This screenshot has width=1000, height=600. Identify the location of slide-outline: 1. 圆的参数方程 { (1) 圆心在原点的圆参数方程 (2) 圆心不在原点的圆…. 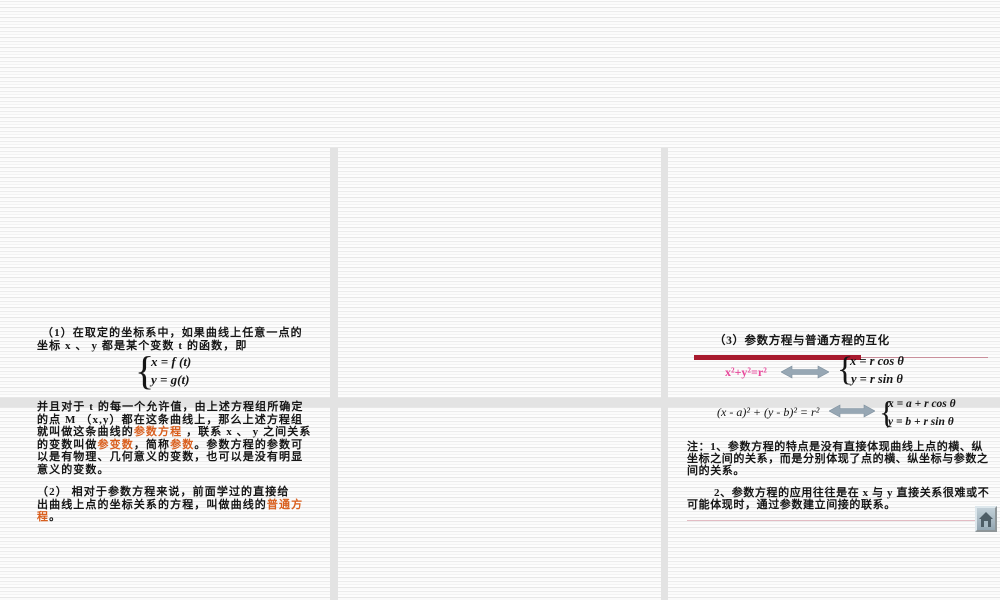
(165, 503).